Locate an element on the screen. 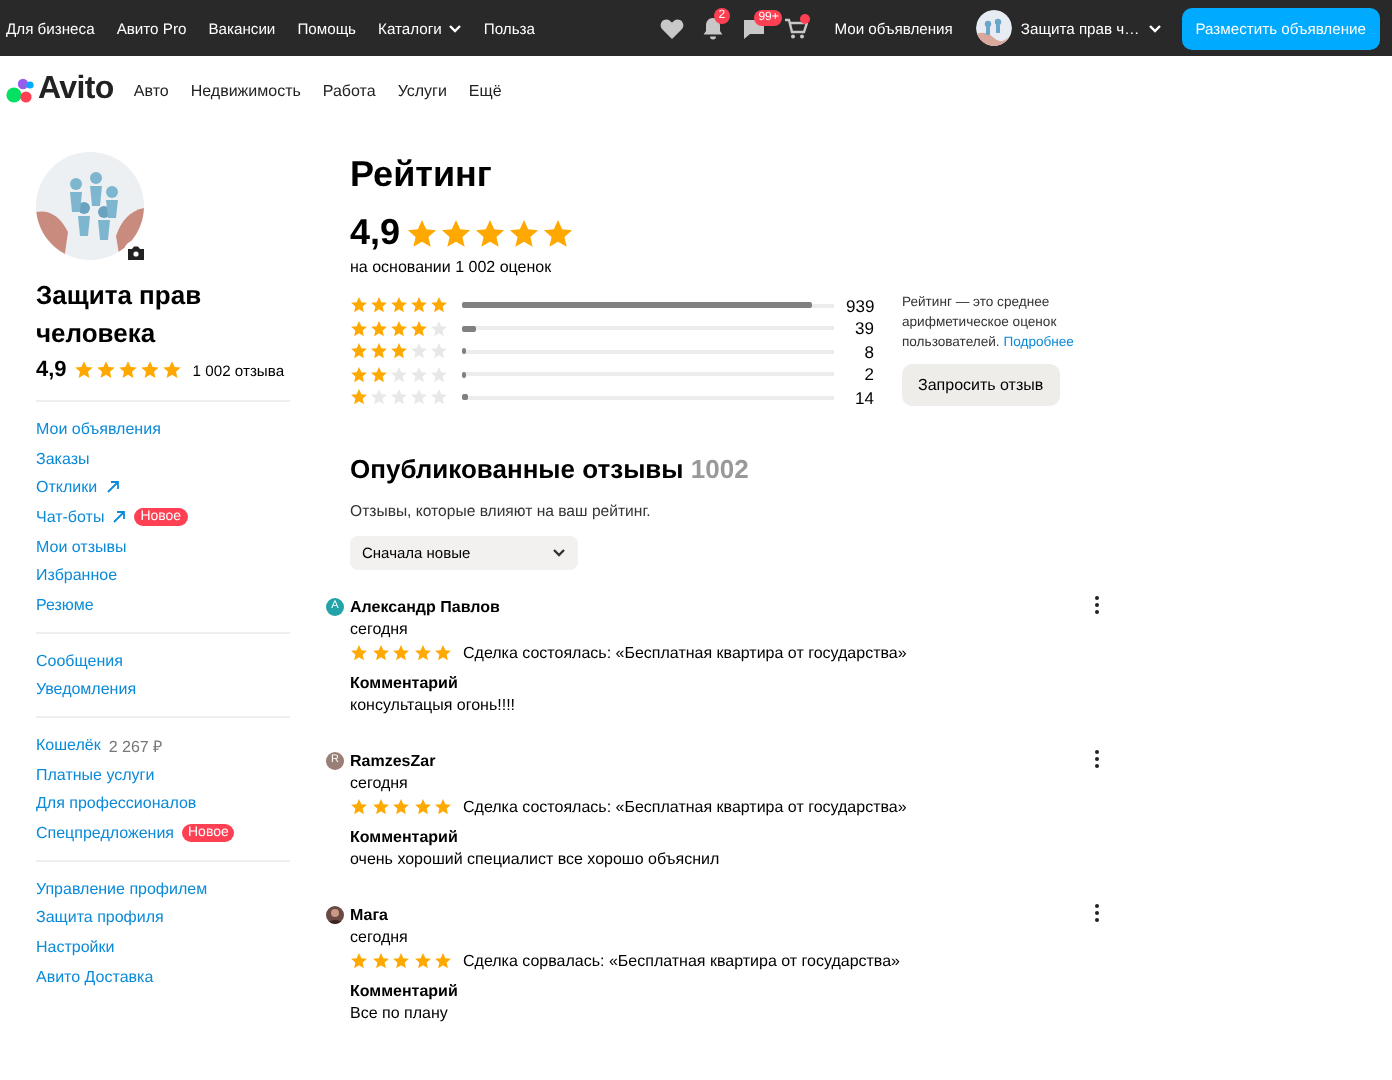 The image size is (1392, 1080). sidebar-link: Защита профиля is located at coordinates (100, 917).